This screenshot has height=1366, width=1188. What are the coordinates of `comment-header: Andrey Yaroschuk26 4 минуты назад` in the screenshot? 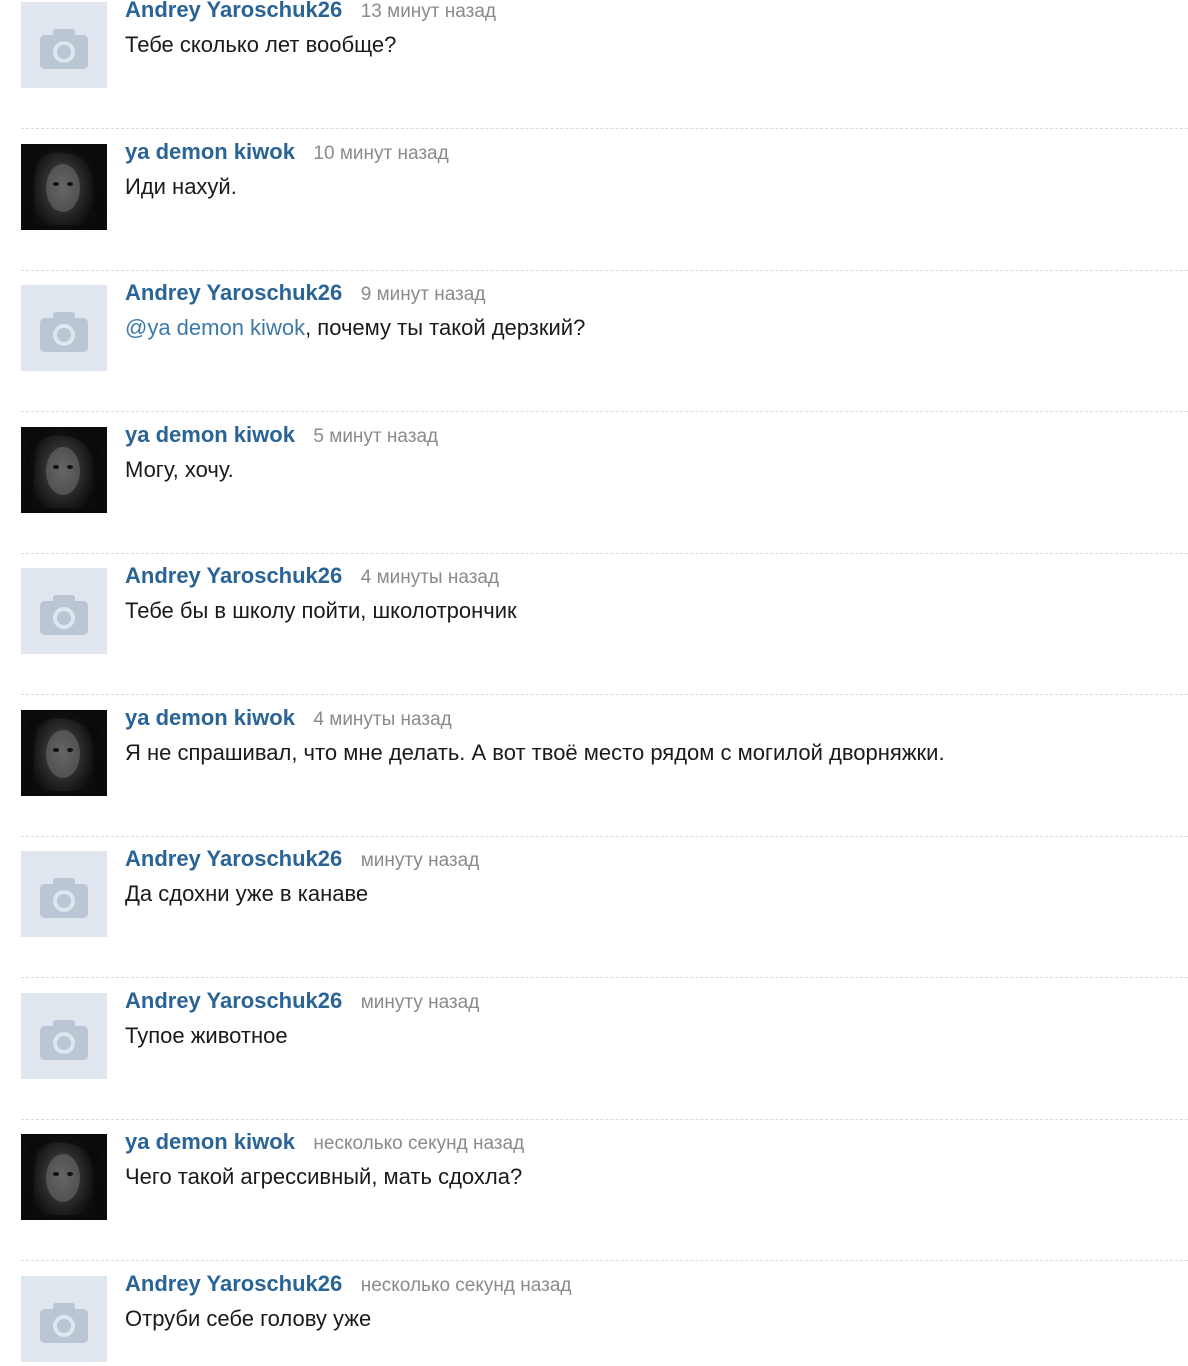 It's located at (312, 576).